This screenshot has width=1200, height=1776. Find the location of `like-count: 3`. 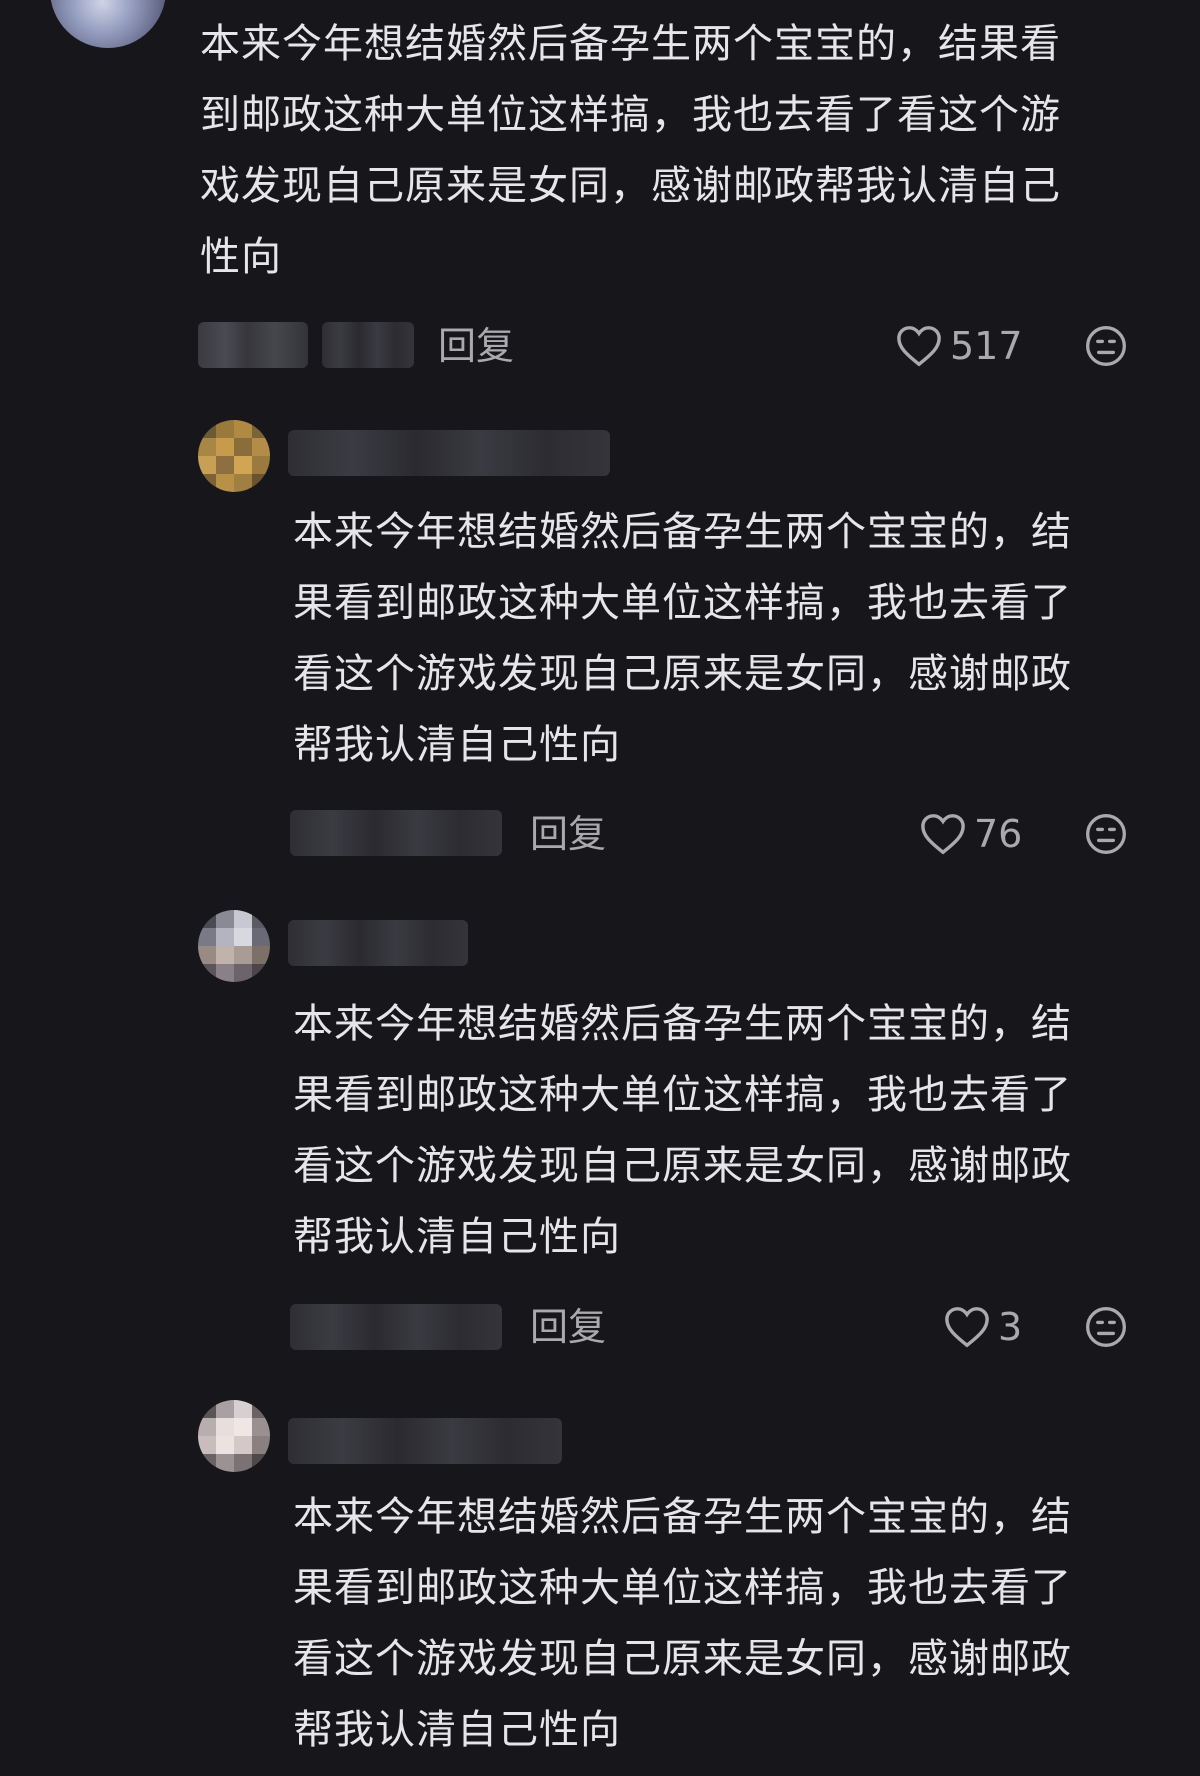

like-count: 3 is located at coordinates (1010, 1327).